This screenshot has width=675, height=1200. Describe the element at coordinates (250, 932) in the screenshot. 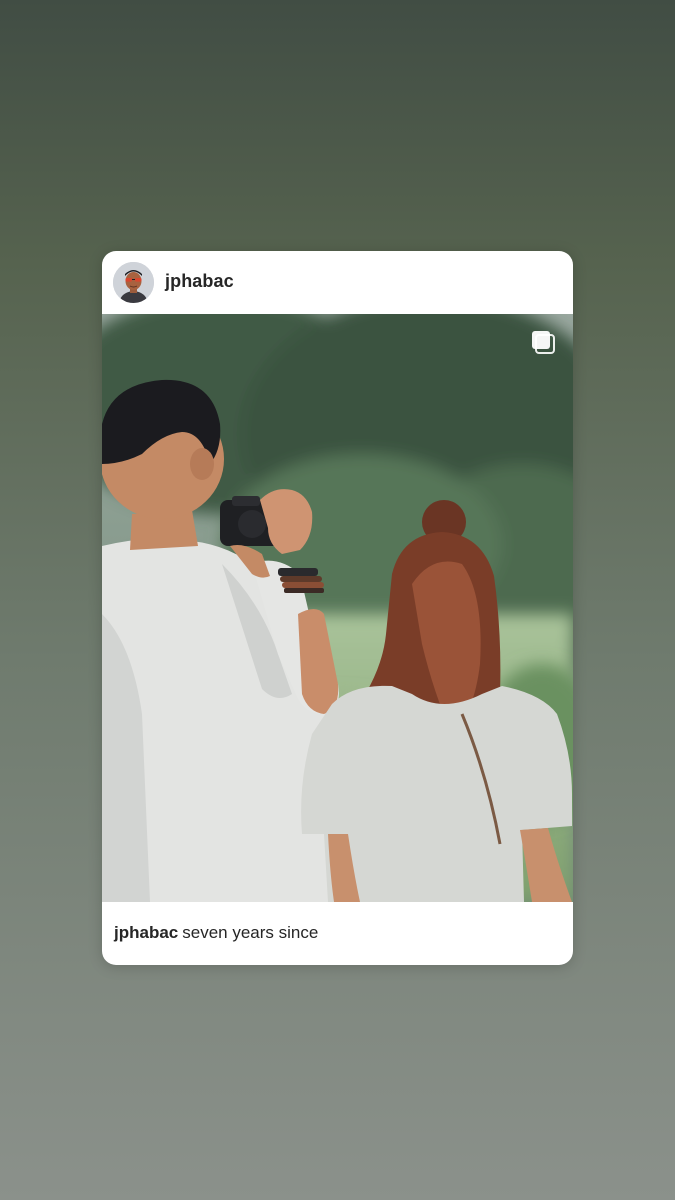

I see `caption-text: seven years since` at that location.